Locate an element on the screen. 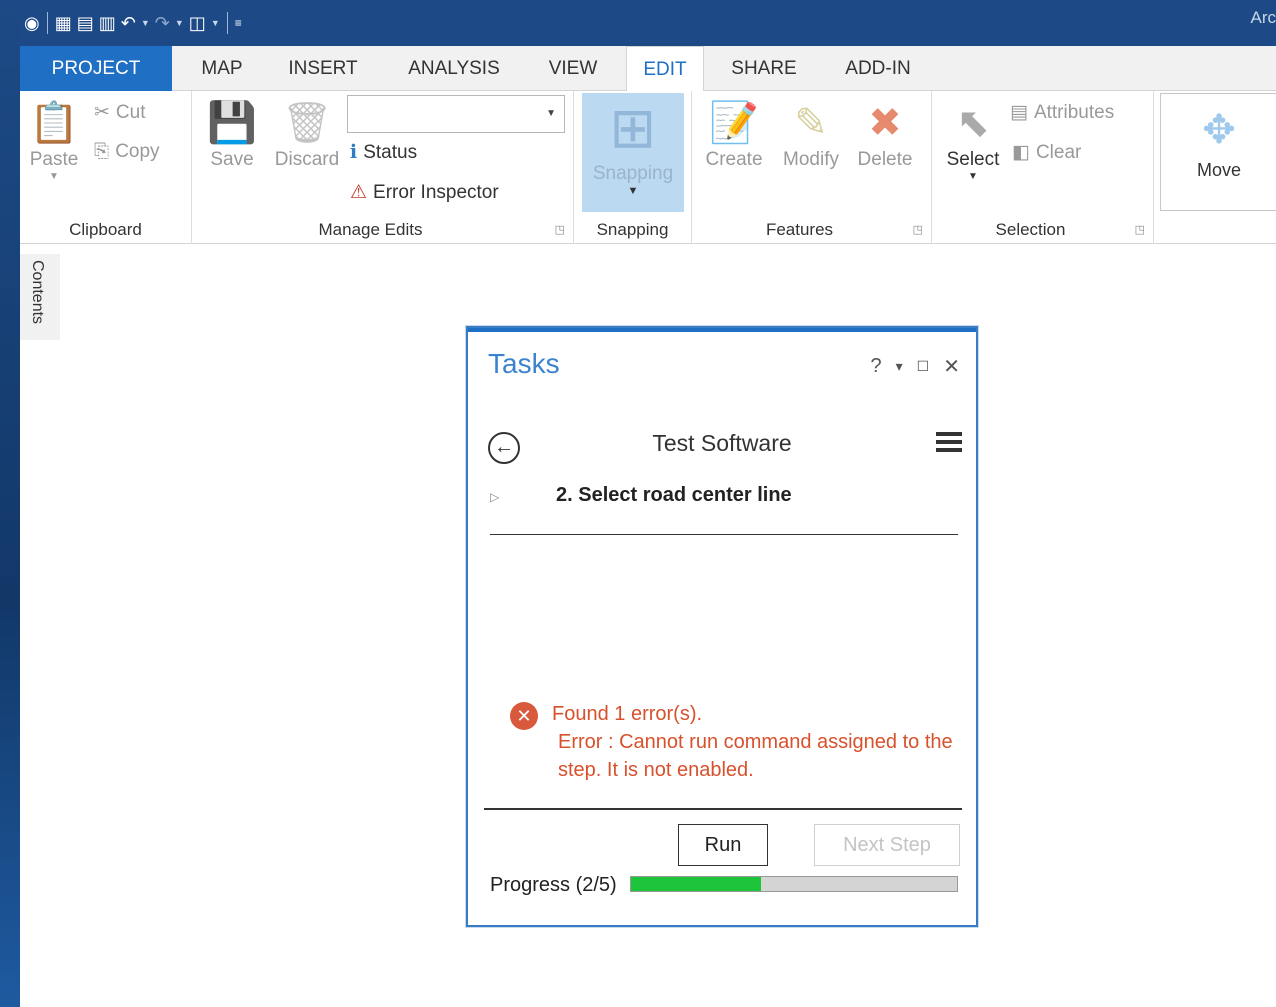 The image size is (1276, 1007). features-group: 📝 Create ✎ Modify ✖ Delete Features ◳ is located at coordinates (812, 167).